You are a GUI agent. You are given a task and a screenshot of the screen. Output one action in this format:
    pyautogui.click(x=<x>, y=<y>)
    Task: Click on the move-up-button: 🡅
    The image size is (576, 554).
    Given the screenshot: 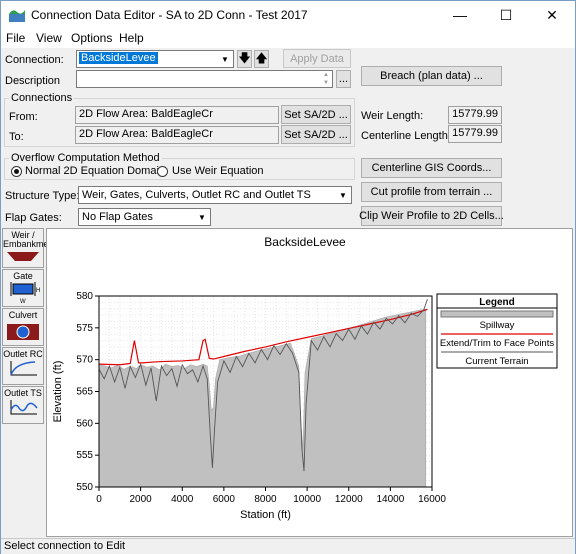 What is the action you would take?
    pyautogui.click(x=261, y=59)
    